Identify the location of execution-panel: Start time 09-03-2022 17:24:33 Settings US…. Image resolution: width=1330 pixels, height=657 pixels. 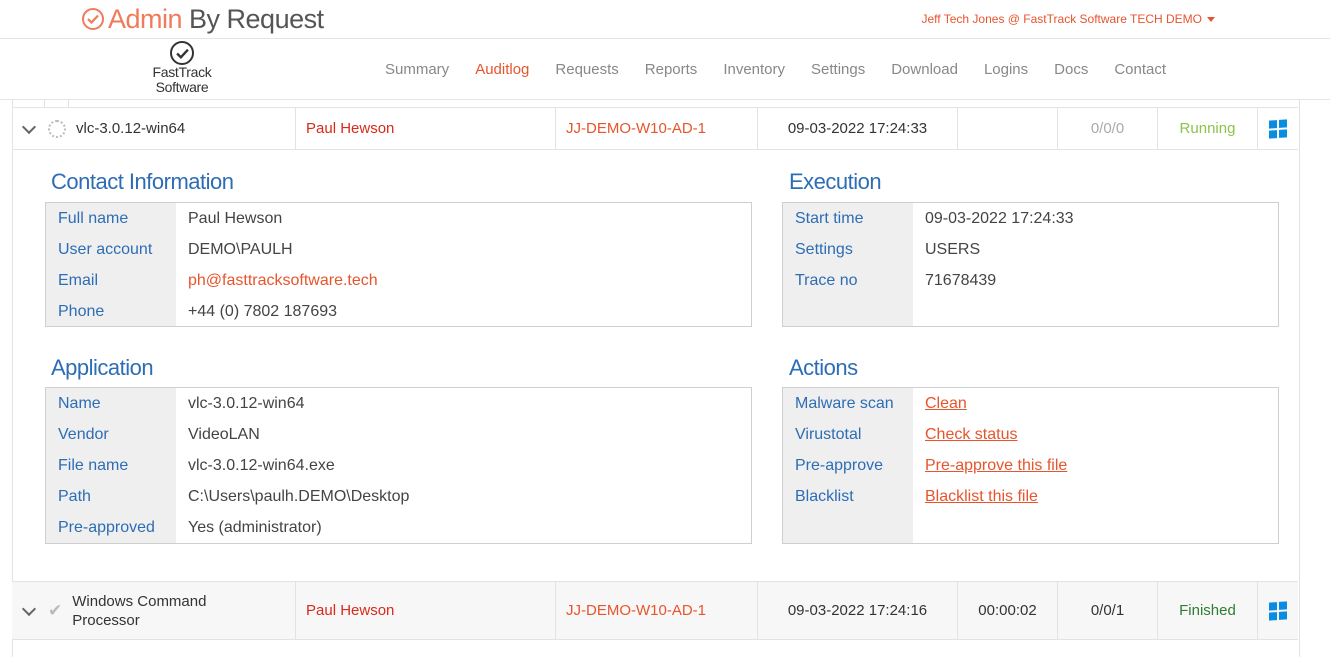
(1030, 264).